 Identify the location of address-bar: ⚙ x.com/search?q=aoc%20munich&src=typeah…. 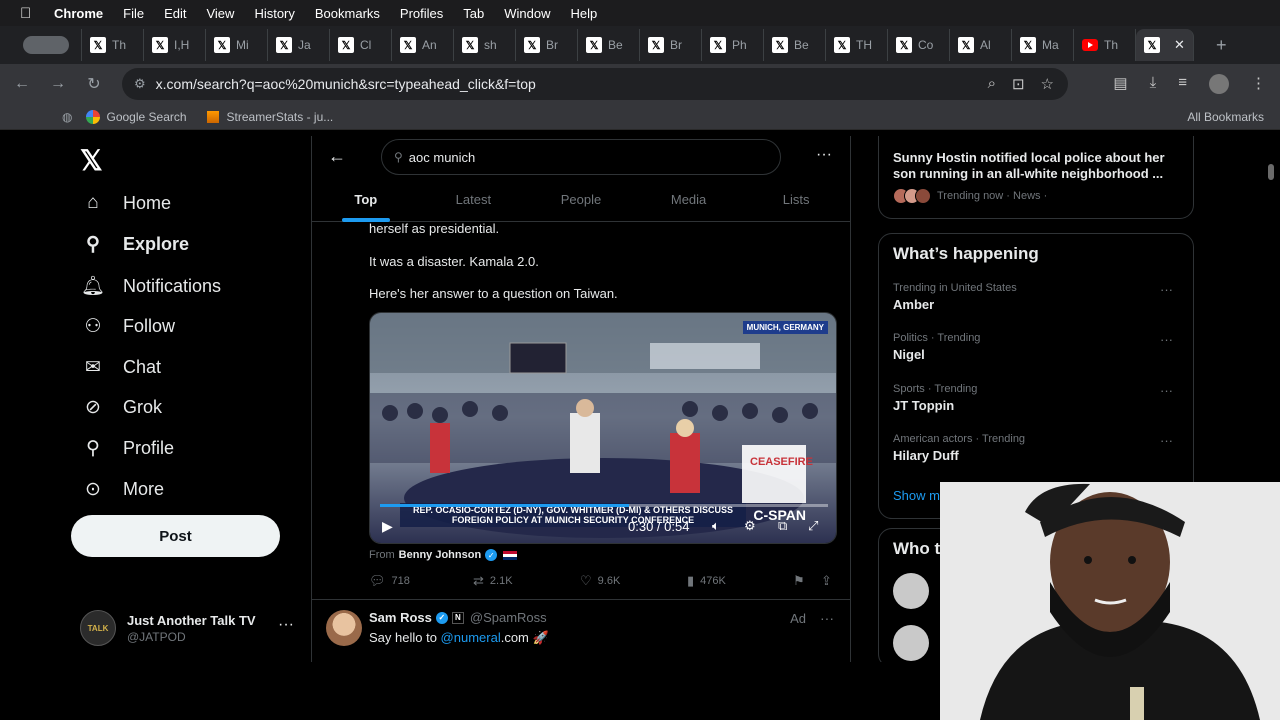
(595, 84).